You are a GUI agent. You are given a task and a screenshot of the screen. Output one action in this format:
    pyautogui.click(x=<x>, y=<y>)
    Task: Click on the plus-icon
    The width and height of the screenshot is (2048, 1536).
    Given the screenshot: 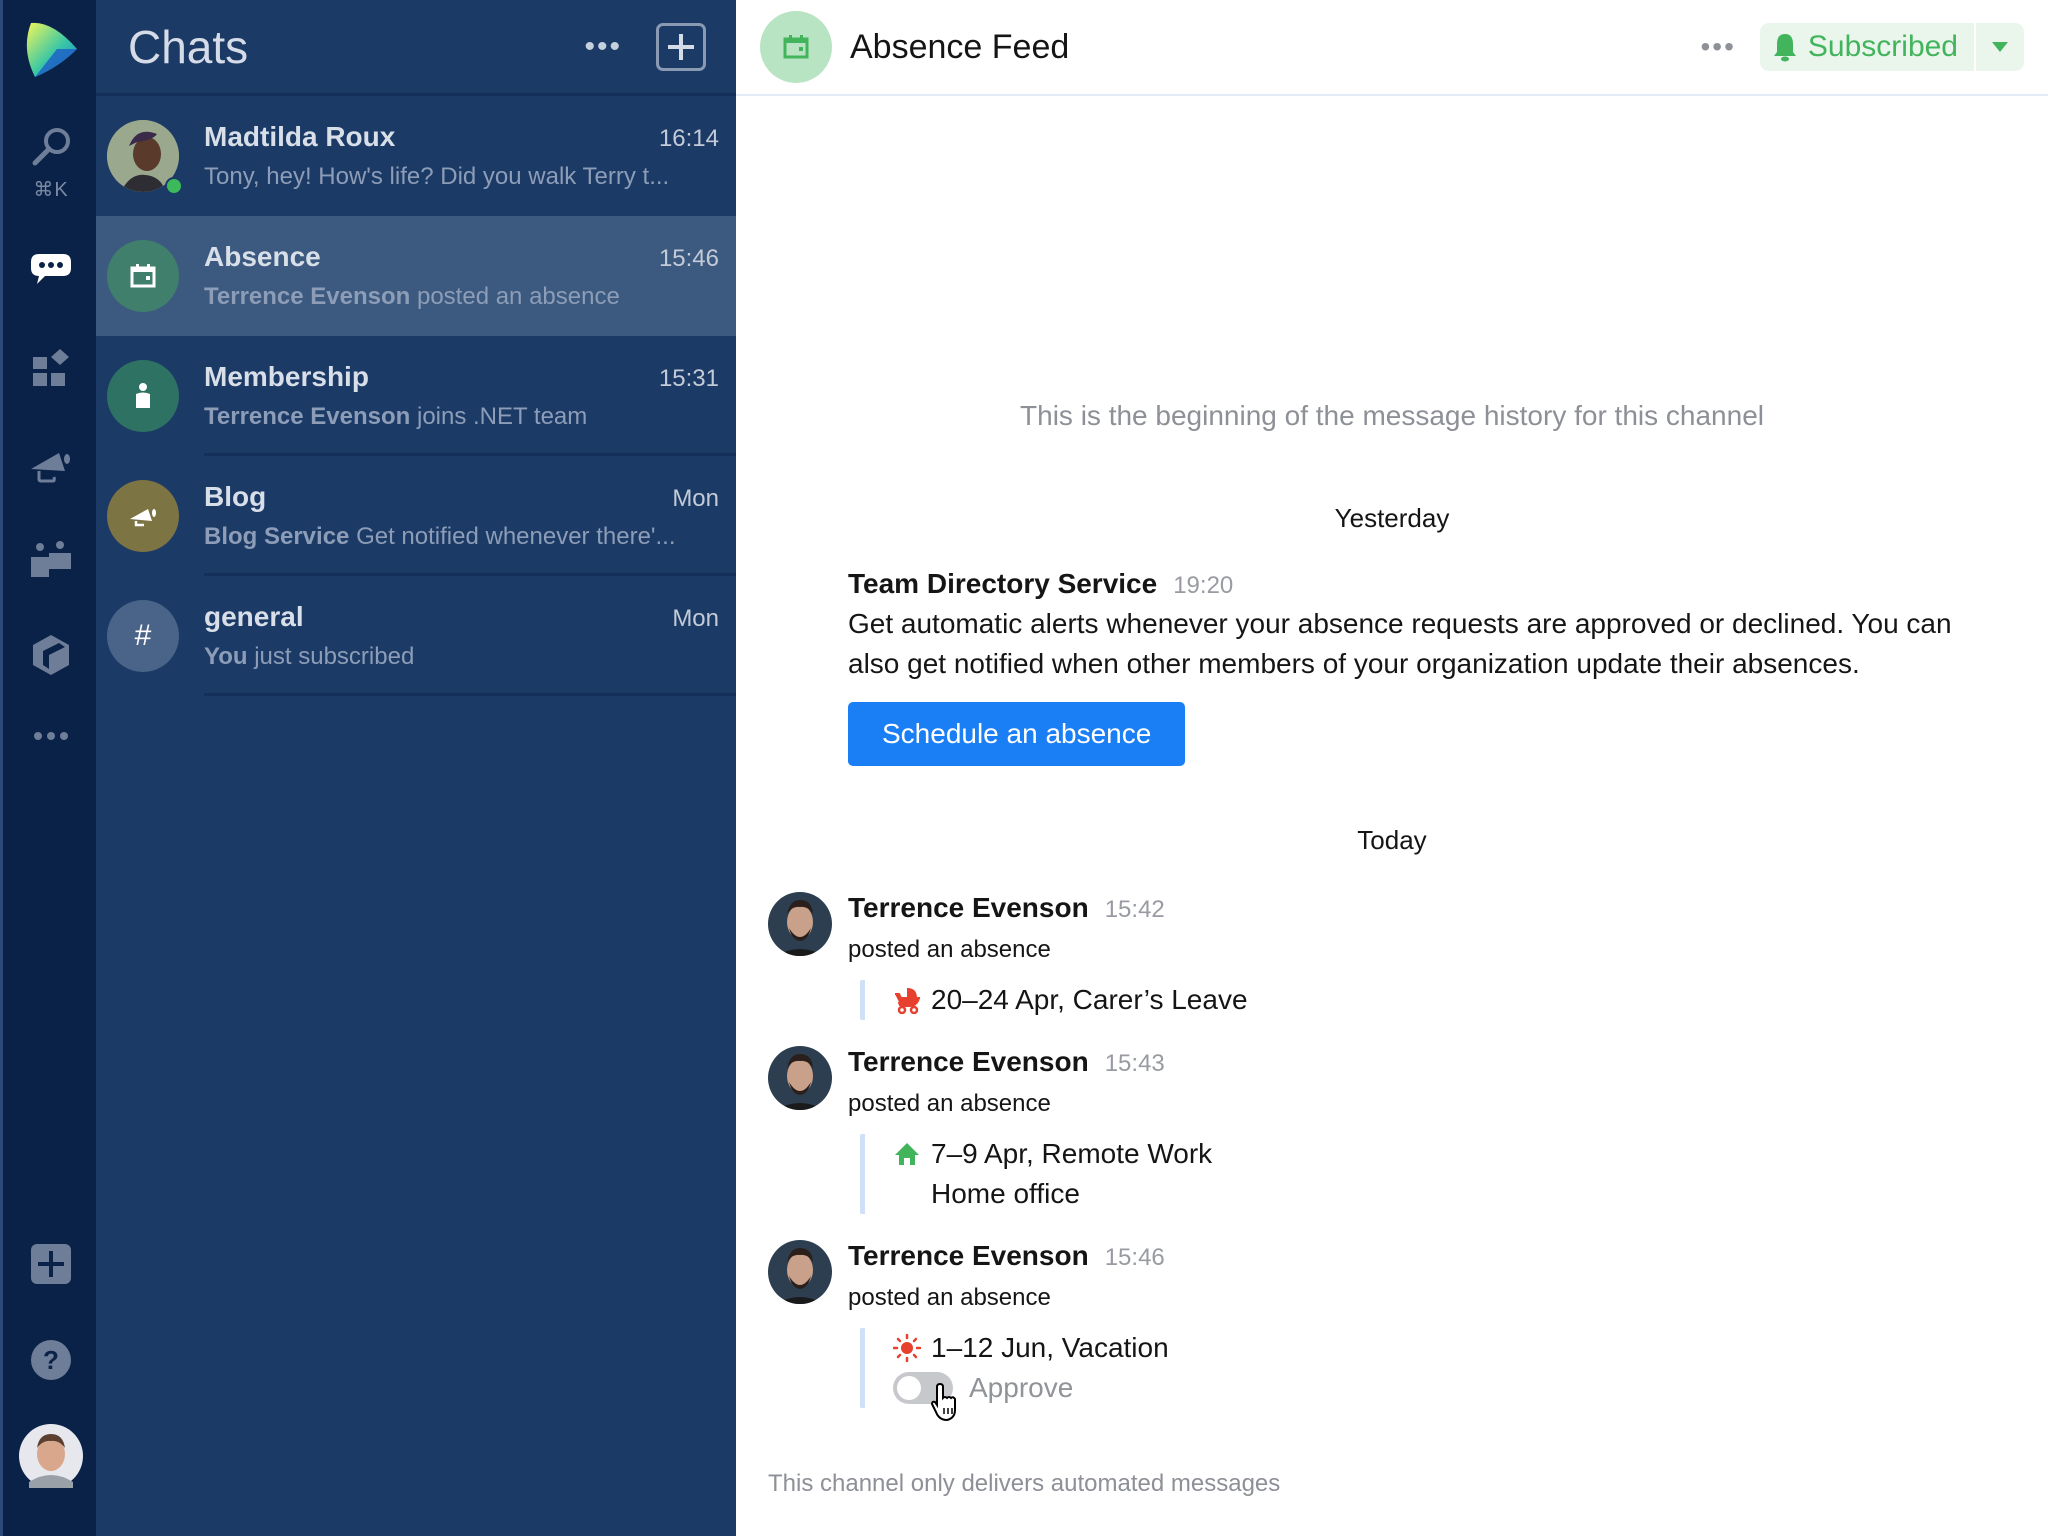 What is the action you would take?
    pyautogui.click(x=681, y=46)
    